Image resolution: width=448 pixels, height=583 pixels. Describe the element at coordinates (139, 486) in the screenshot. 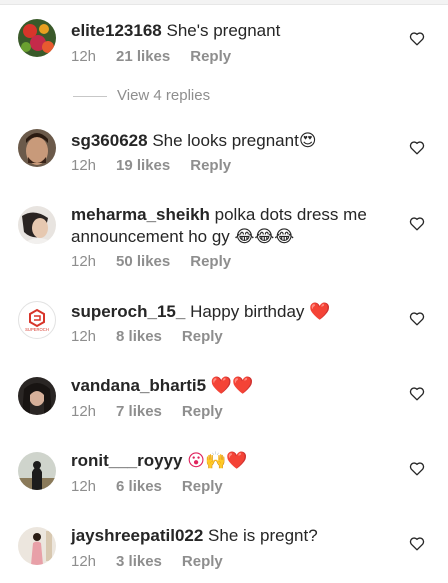

I see `likes-count: 6 likes` at that location.